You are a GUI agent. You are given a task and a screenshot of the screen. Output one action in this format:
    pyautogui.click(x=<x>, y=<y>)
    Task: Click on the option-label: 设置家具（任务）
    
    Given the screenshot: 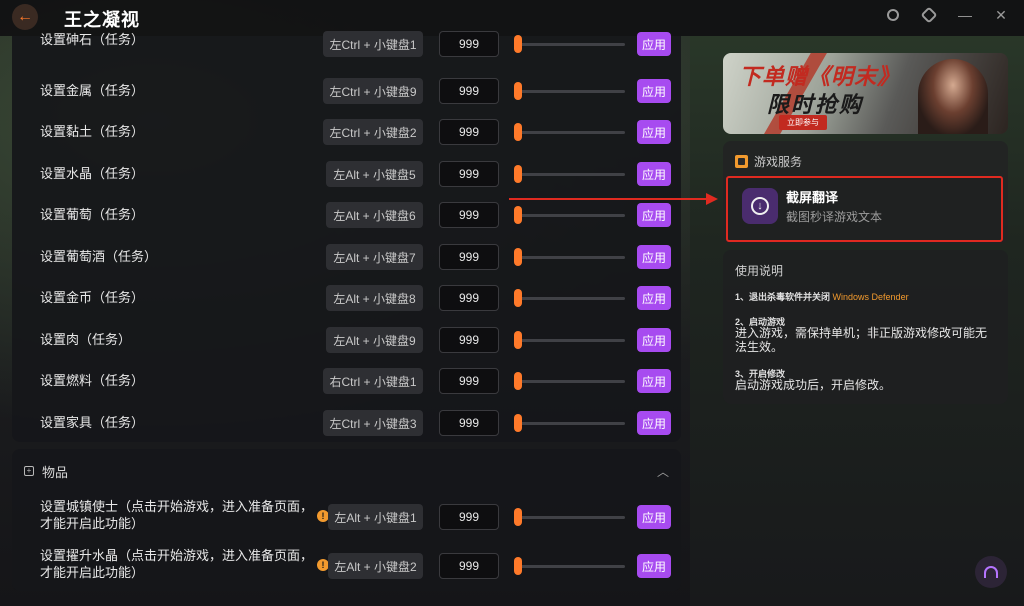 What is the action you would take?
    pyautogui.click(x=92, y=422)
    